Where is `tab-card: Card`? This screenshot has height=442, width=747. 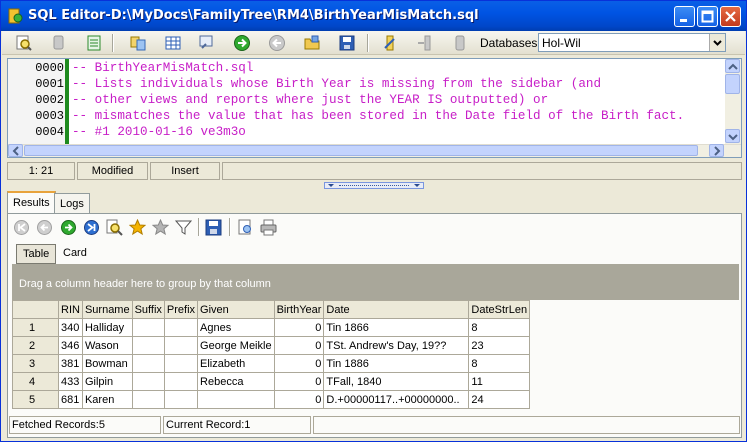 tab-card: Card is located at coordinates (75, 254).